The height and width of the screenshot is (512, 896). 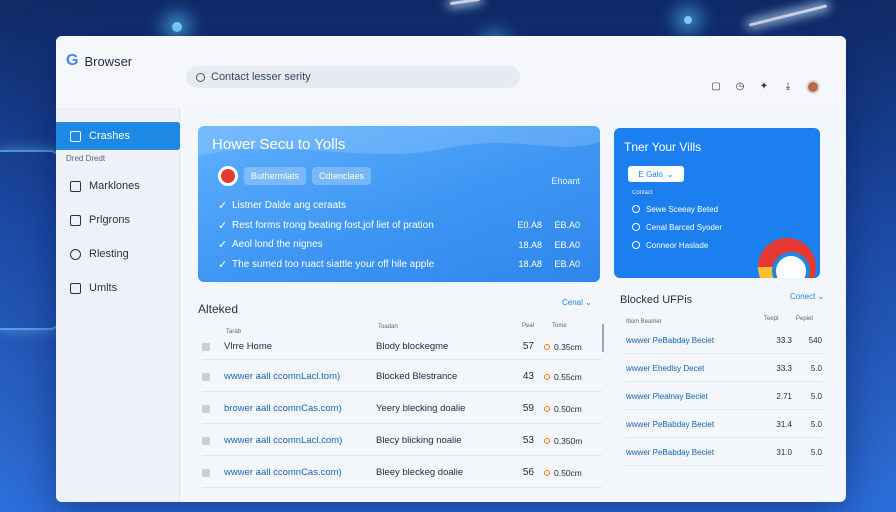 I want to click on hero-title: Hower Secu to Yolls, so click(x=279, y=144).